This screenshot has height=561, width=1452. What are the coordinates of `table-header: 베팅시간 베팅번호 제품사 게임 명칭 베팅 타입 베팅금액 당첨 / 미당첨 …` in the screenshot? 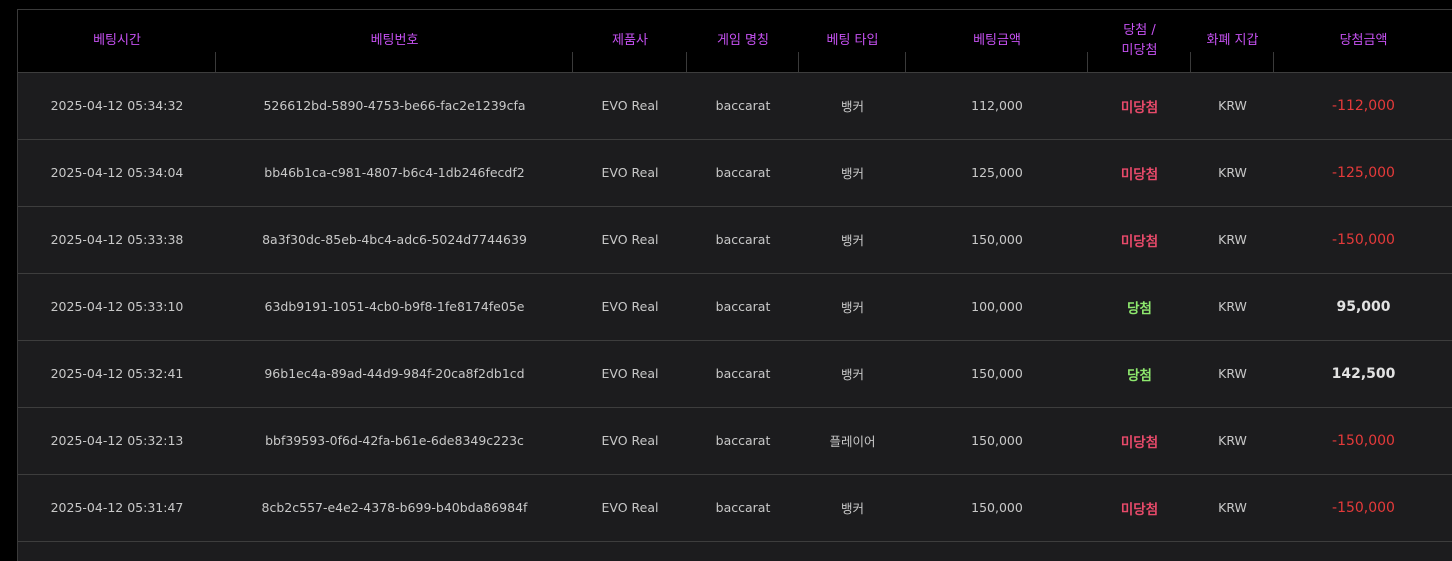 It's located at (735, 41).